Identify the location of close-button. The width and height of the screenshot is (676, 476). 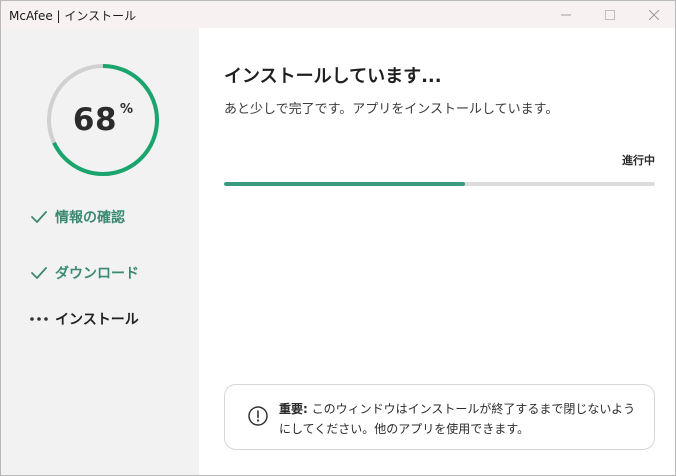
(653, 14).